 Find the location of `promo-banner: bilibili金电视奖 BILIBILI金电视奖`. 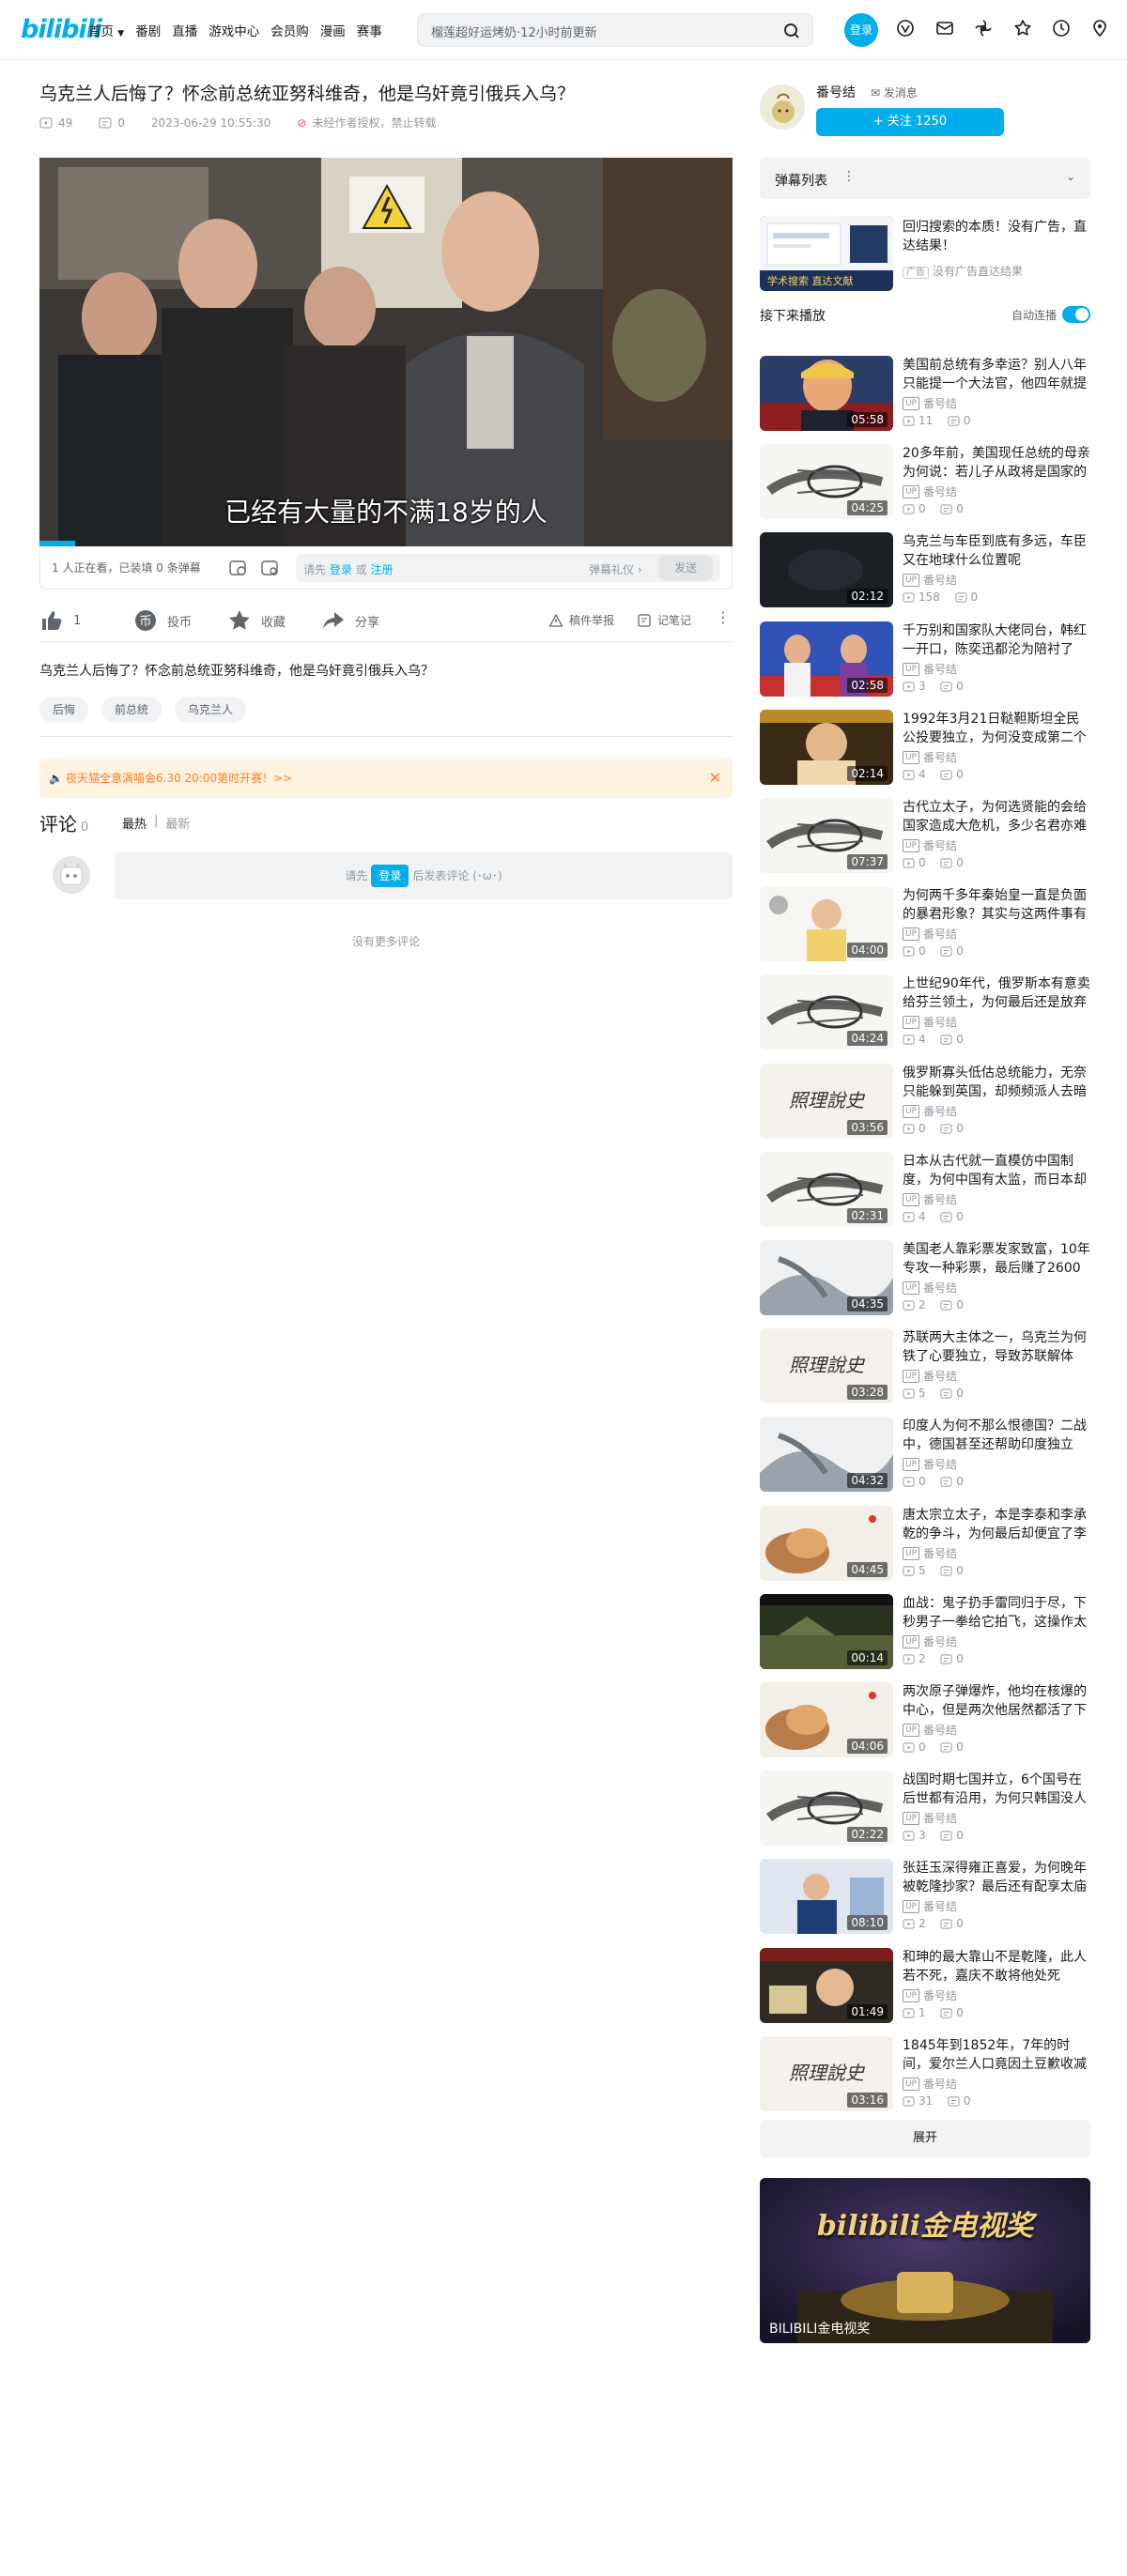

promo-banner: bilibili金电视奖 BILIBILI金电视奖 is located at coordinates (925, 2261).